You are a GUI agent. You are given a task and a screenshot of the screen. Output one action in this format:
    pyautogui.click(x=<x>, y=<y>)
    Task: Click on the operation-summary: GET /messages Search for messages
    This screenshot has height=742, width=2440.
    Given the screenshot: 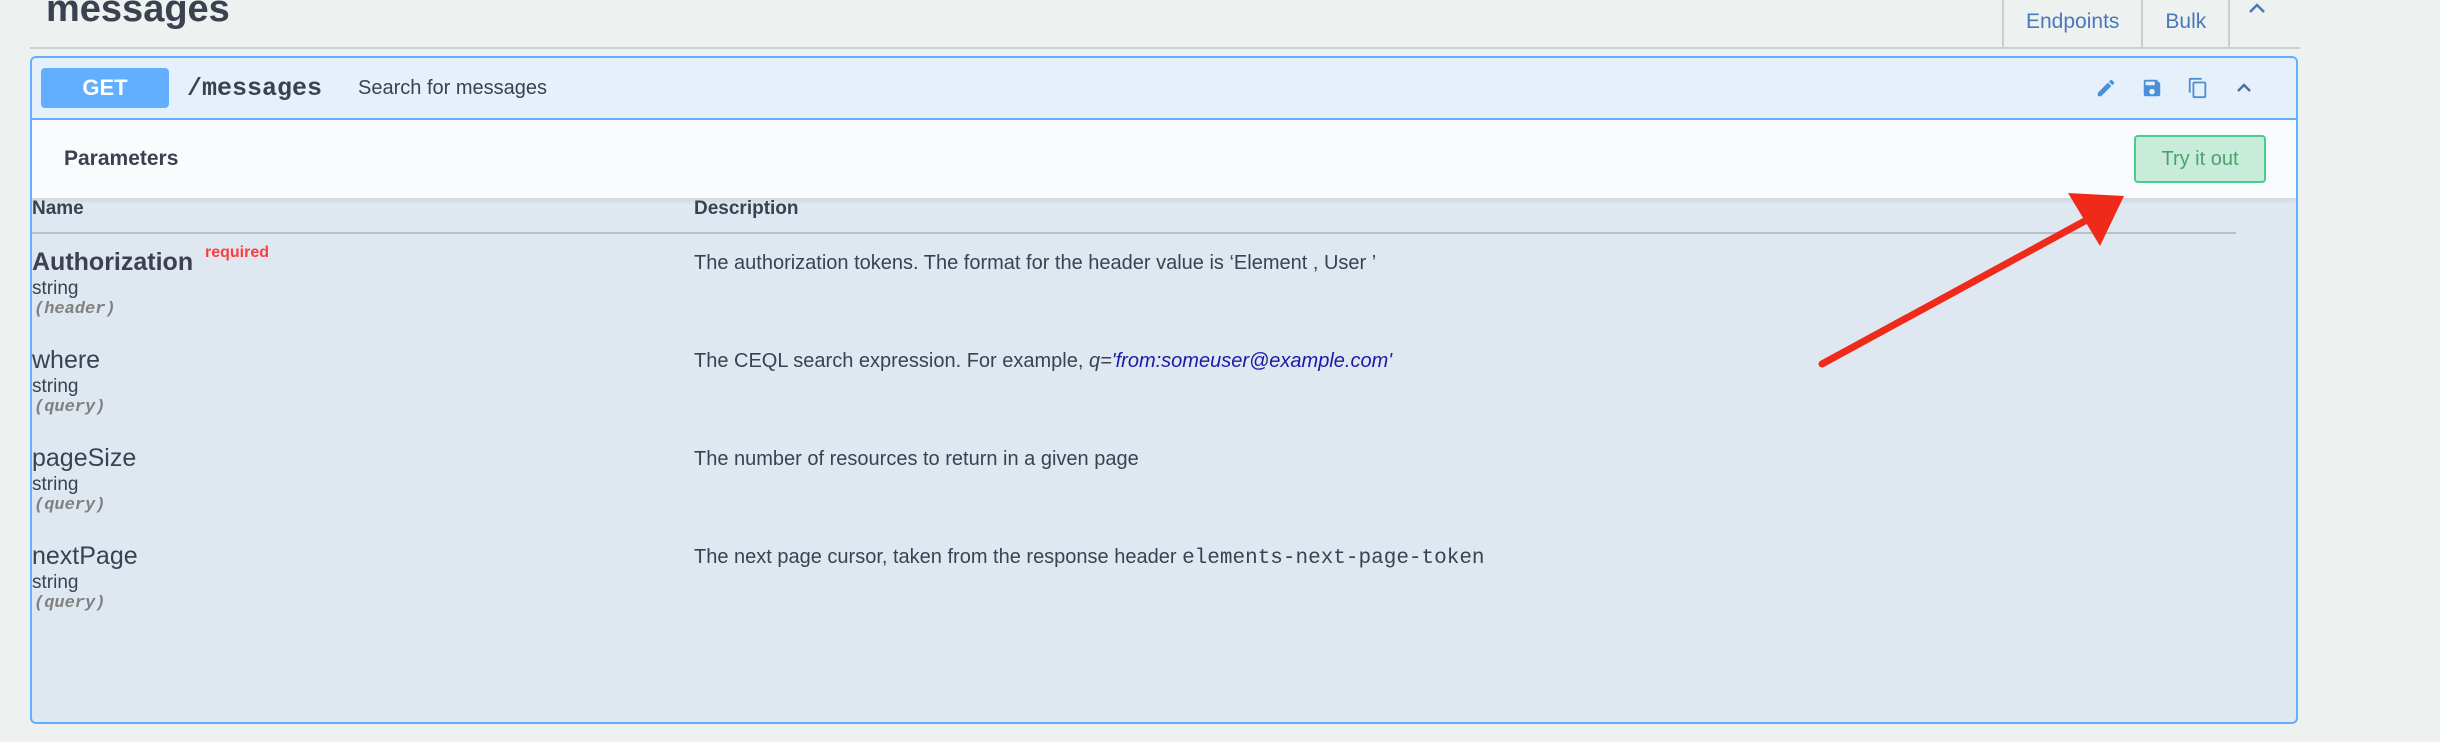 What is the action you would take?
    pyautogui.click(x=1164, y=89)
    